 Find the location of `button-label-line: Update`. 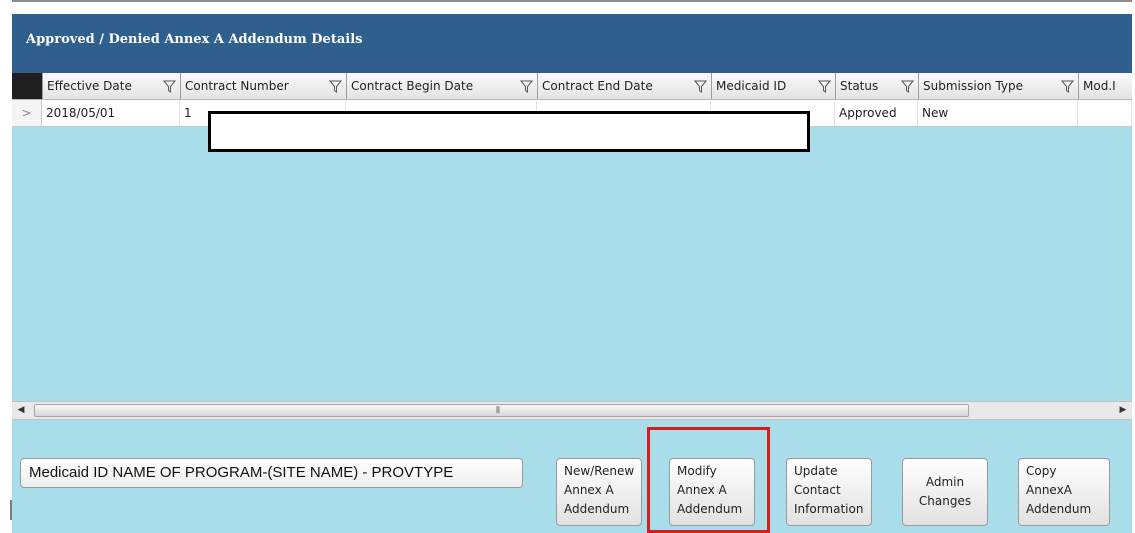

button-label-line: Update is located at coordinates (816, 471).